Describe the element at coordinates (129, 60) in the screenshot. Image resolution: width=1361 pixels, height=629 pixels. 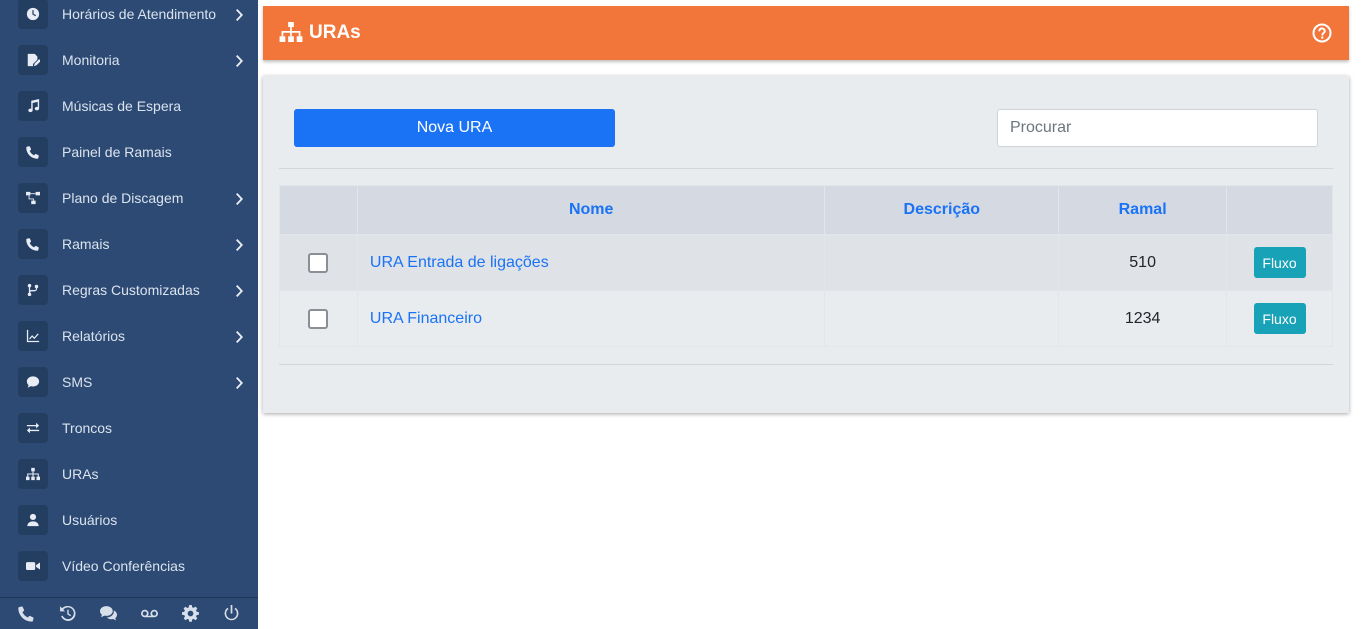
I see `sidebar-item-monitoria: Monitoria` at that location.